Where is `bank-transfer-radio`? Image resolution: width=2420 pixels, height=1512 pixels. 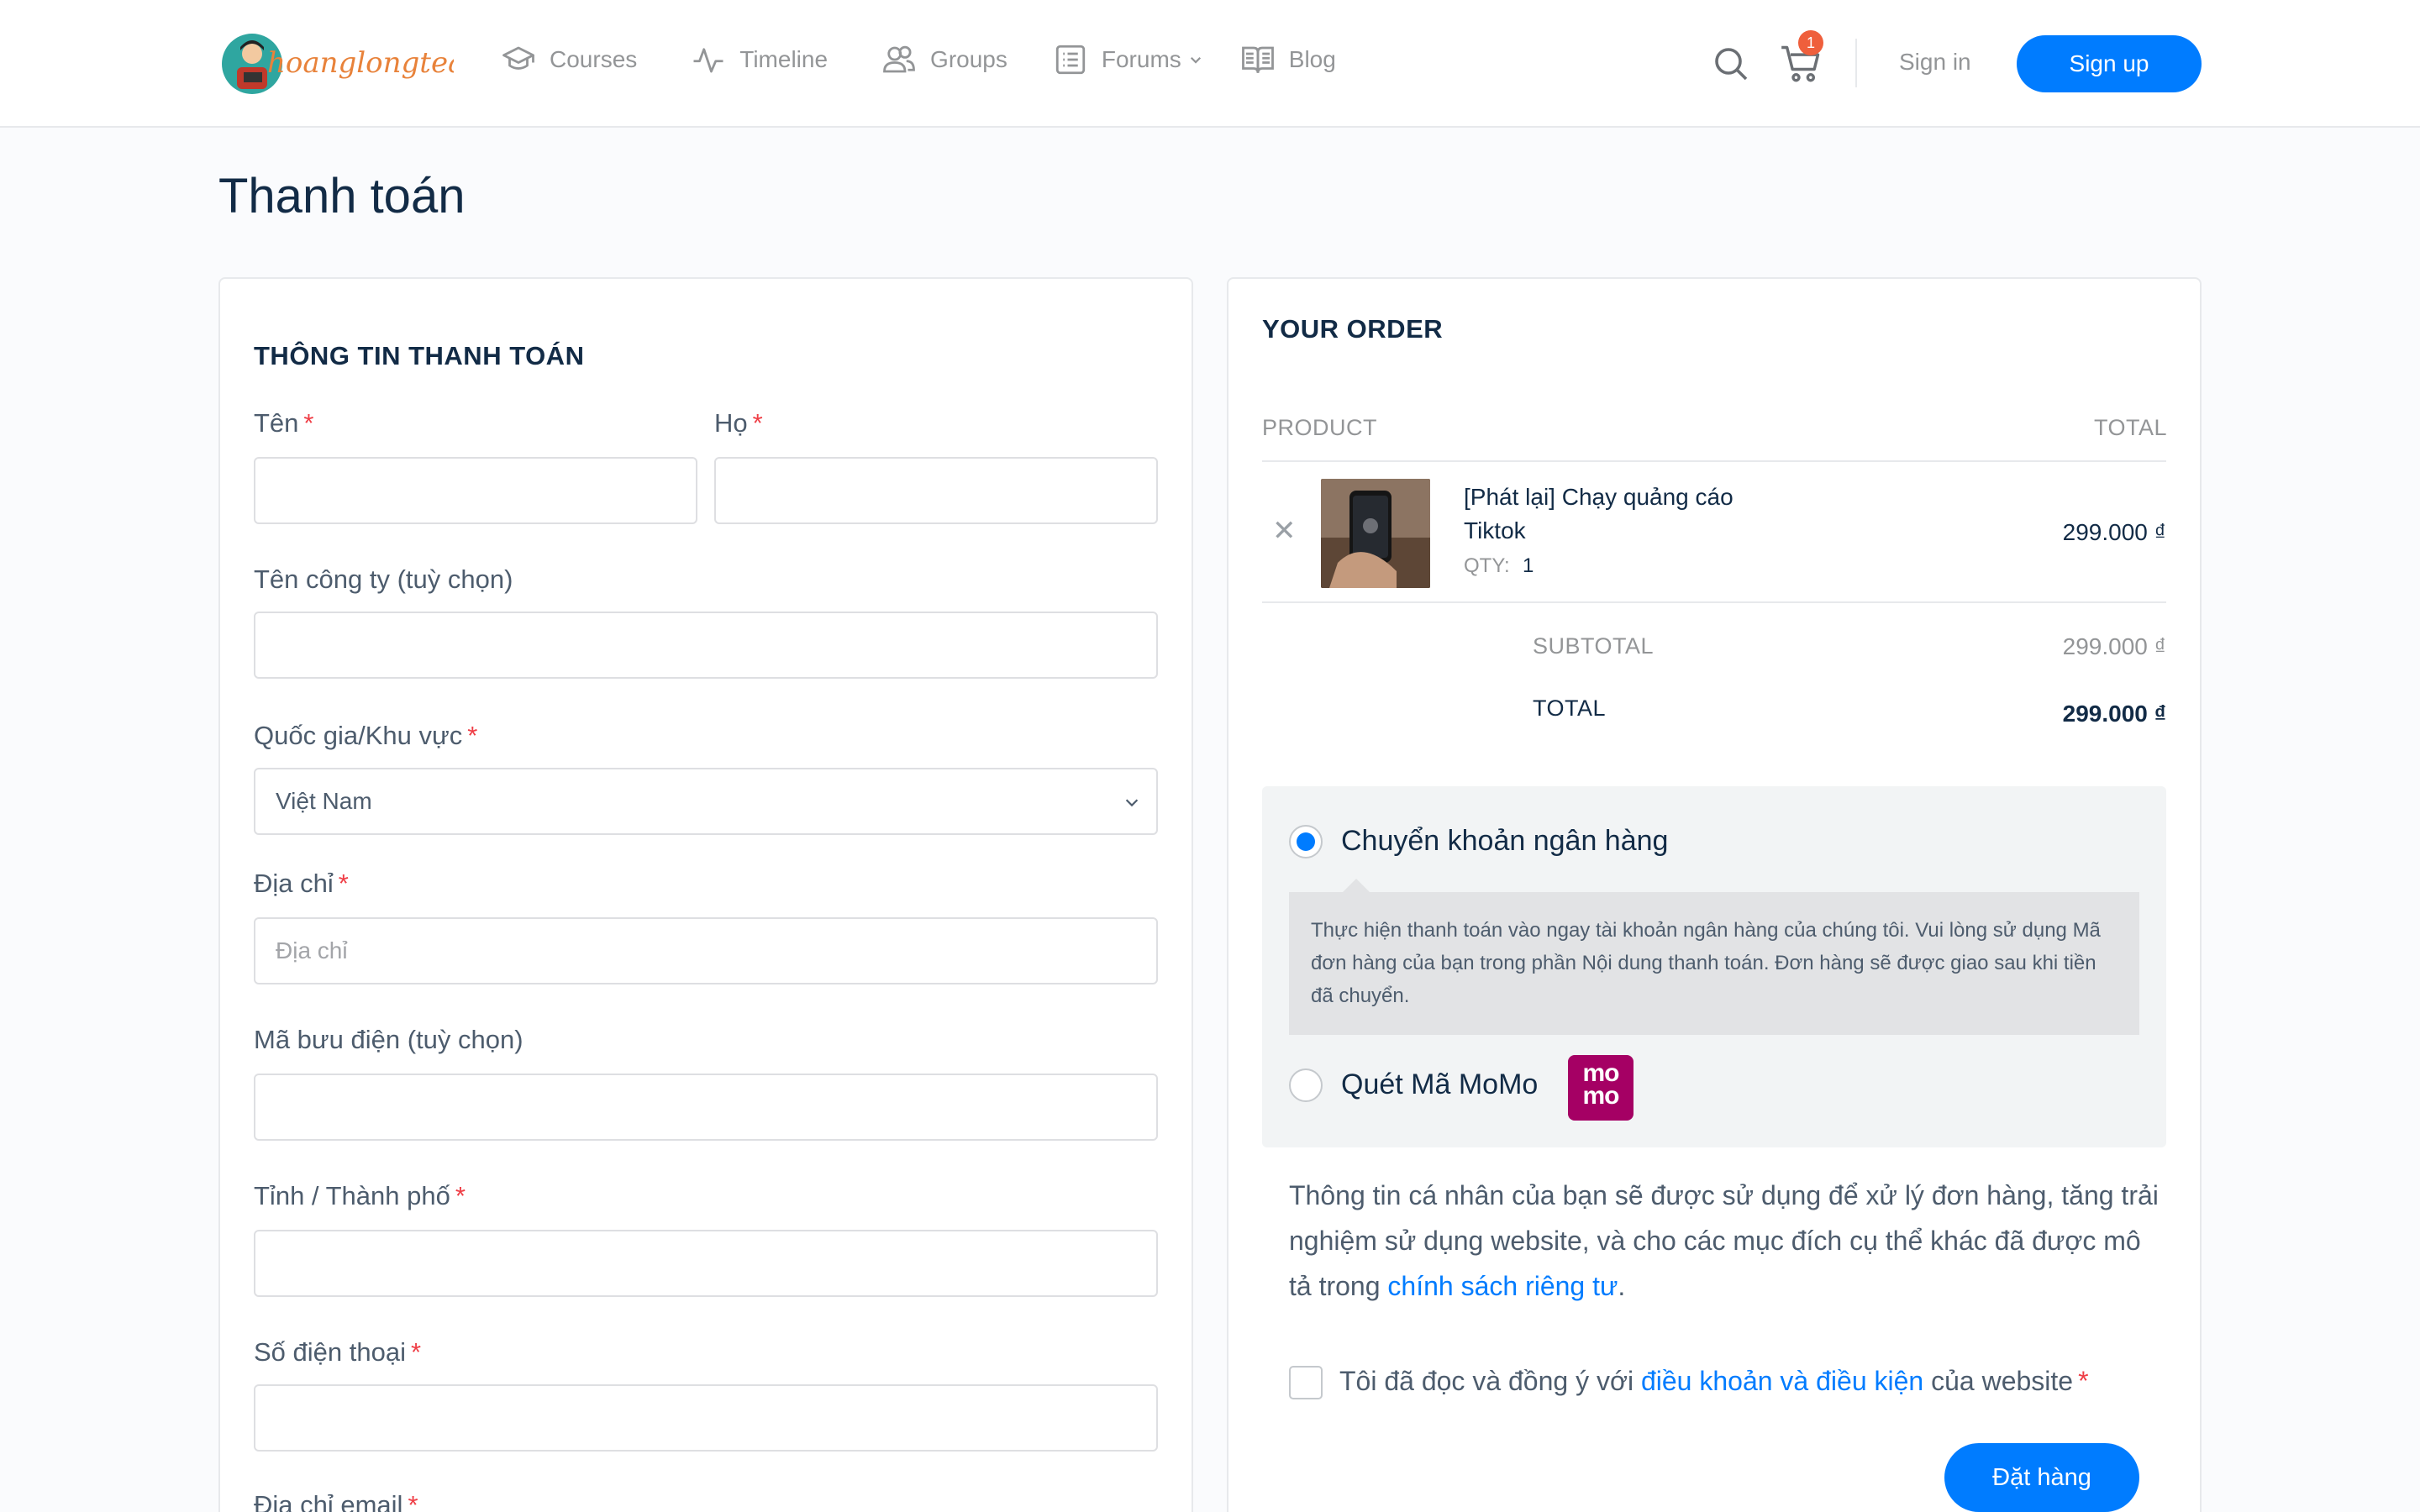 bank-transfer-radio is located at coordinates (1306, 841).